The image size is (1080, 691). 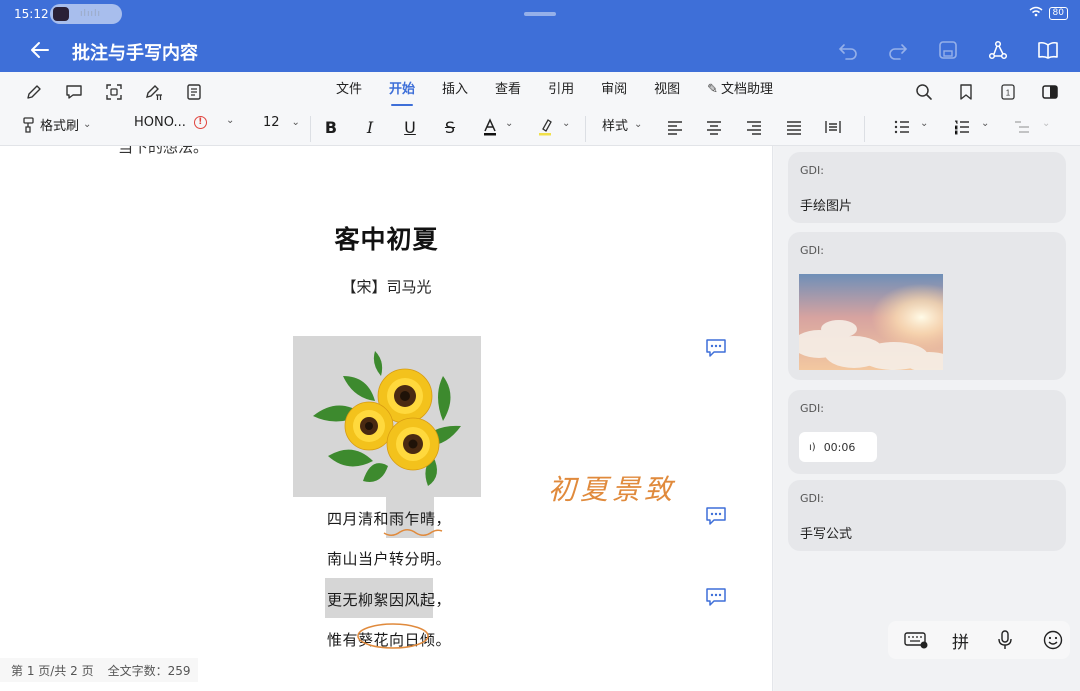 What do you see at coordinates (149, 670) in the screenshot?
I see `word-count: 全文字数：259` at bounding box center [149, 670].